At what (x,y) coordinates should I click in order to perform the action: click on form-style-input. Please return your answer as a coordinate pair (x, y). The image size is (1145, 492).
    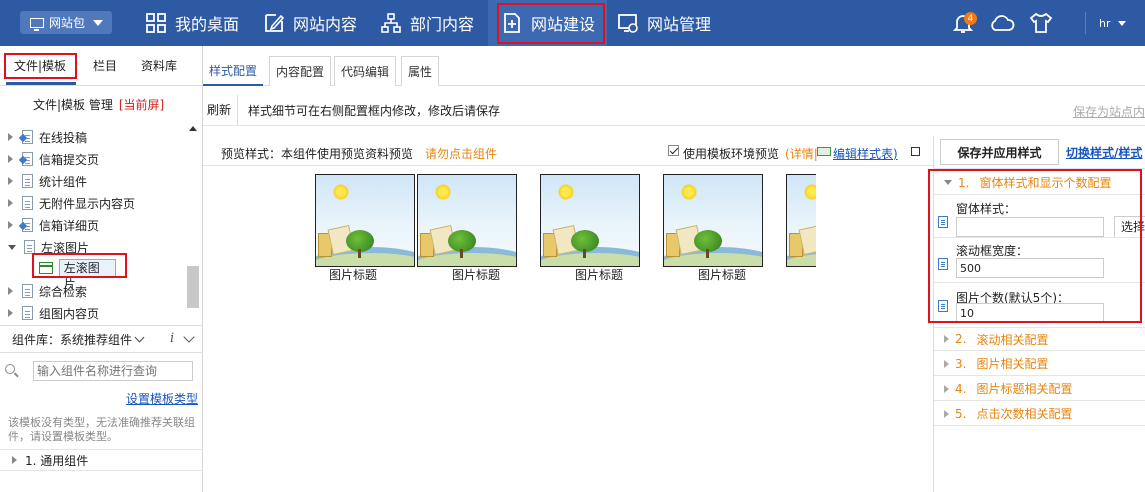
    Looking at the image, I should click on (1030, 227).